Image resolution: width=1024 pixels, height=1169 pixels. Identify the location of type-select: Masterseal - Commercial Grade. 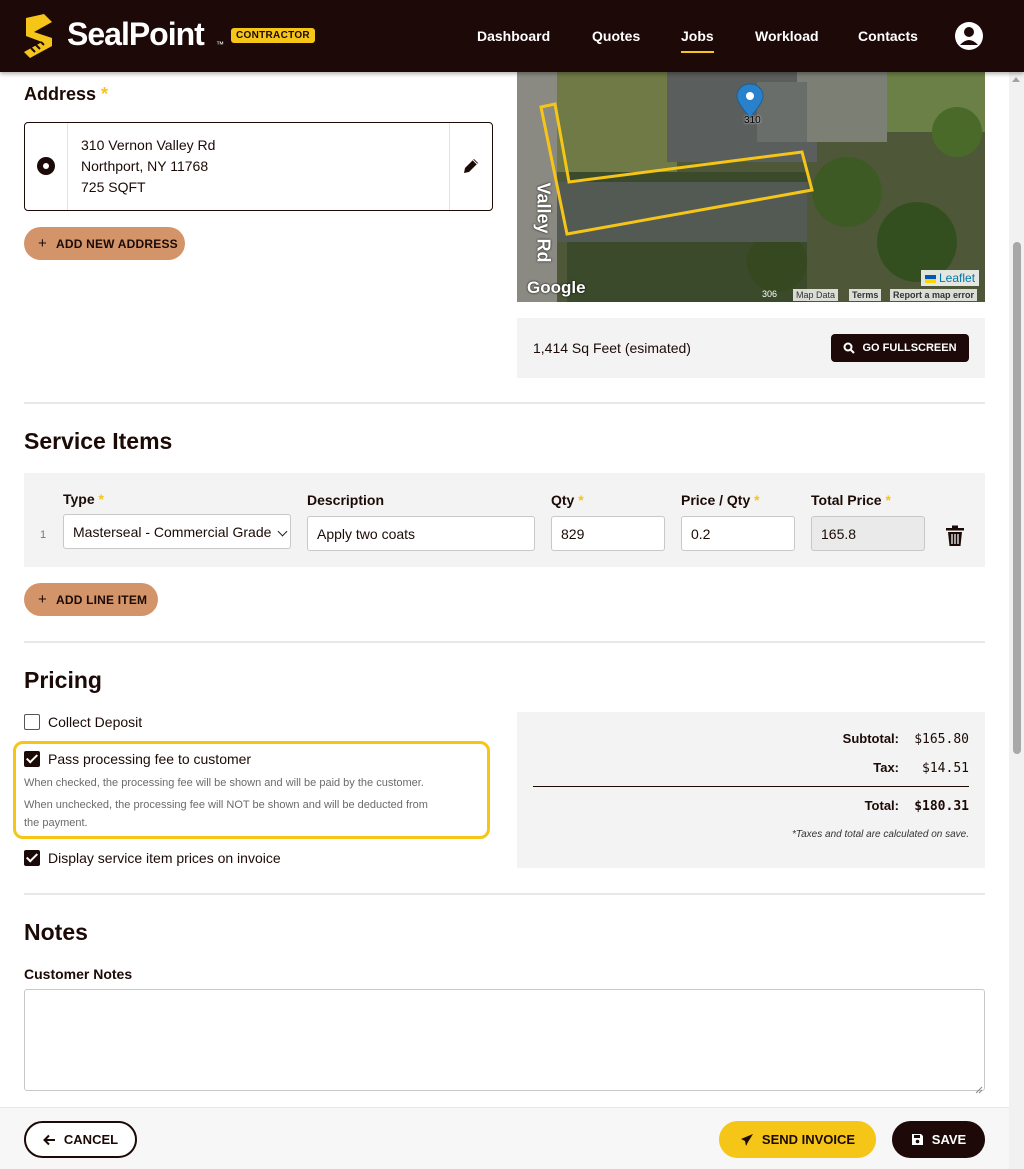
(177, 531).